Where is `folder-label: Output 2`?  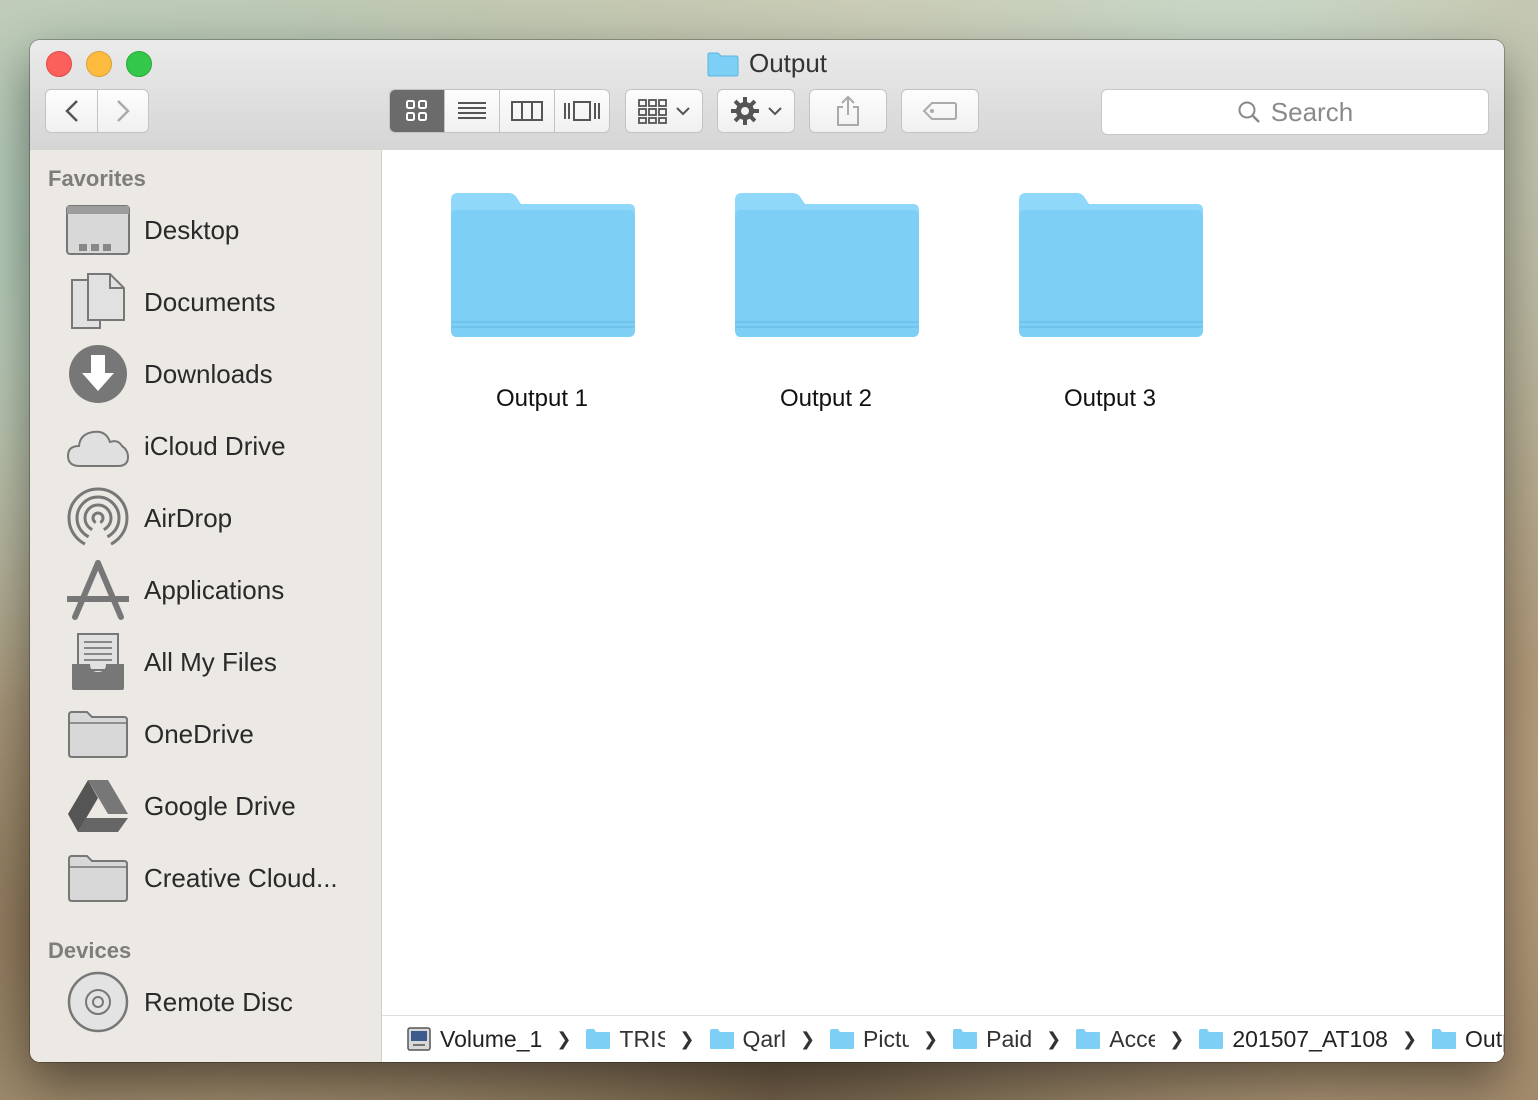
folder-label: Output 2 is located at coordinates (826, 398).